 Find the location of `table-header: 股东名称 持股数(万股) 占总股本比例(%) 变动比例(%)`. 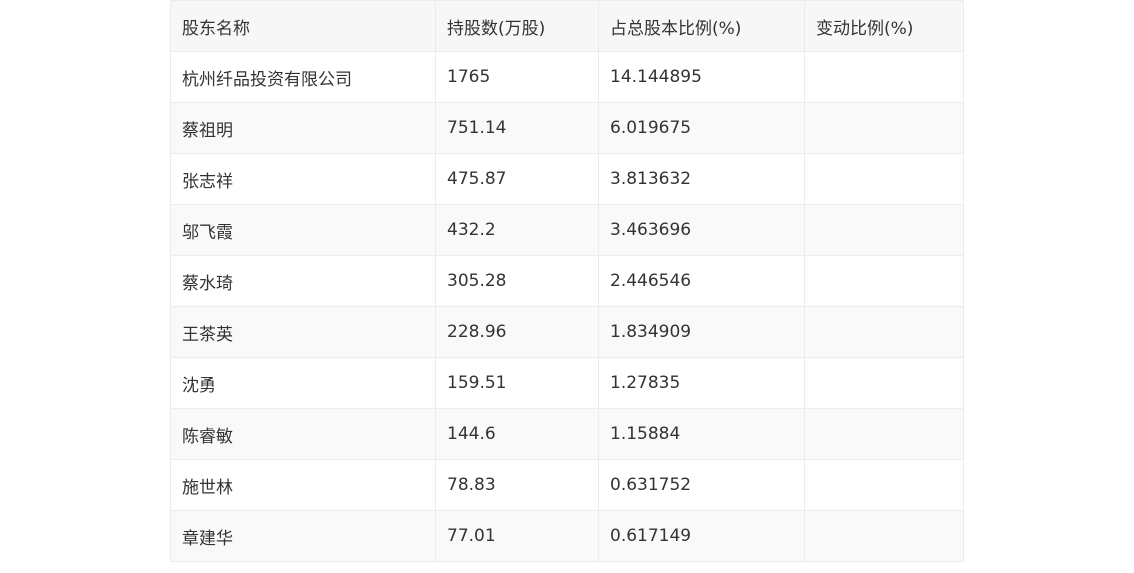

table-header: 股东名称 持股数(万股) 占总股本比例(%) 变动比例(%) is located at coordinates (567, 26).